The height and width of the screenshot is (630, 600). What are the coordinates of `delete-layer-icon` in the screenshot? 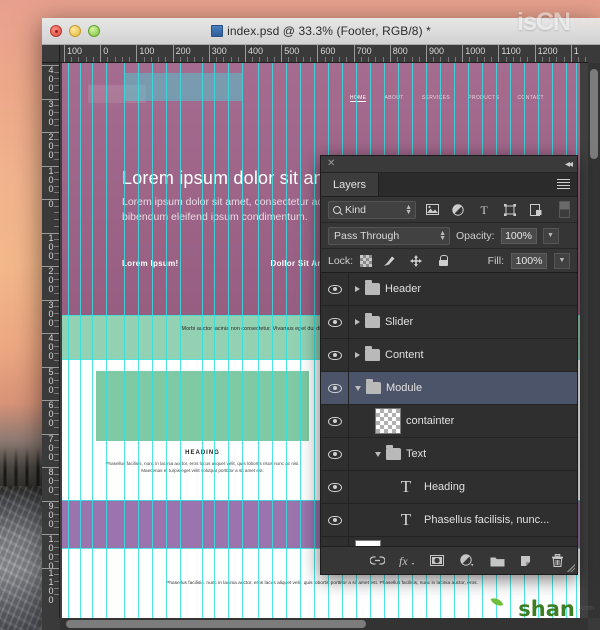 It's located at (557, 561).